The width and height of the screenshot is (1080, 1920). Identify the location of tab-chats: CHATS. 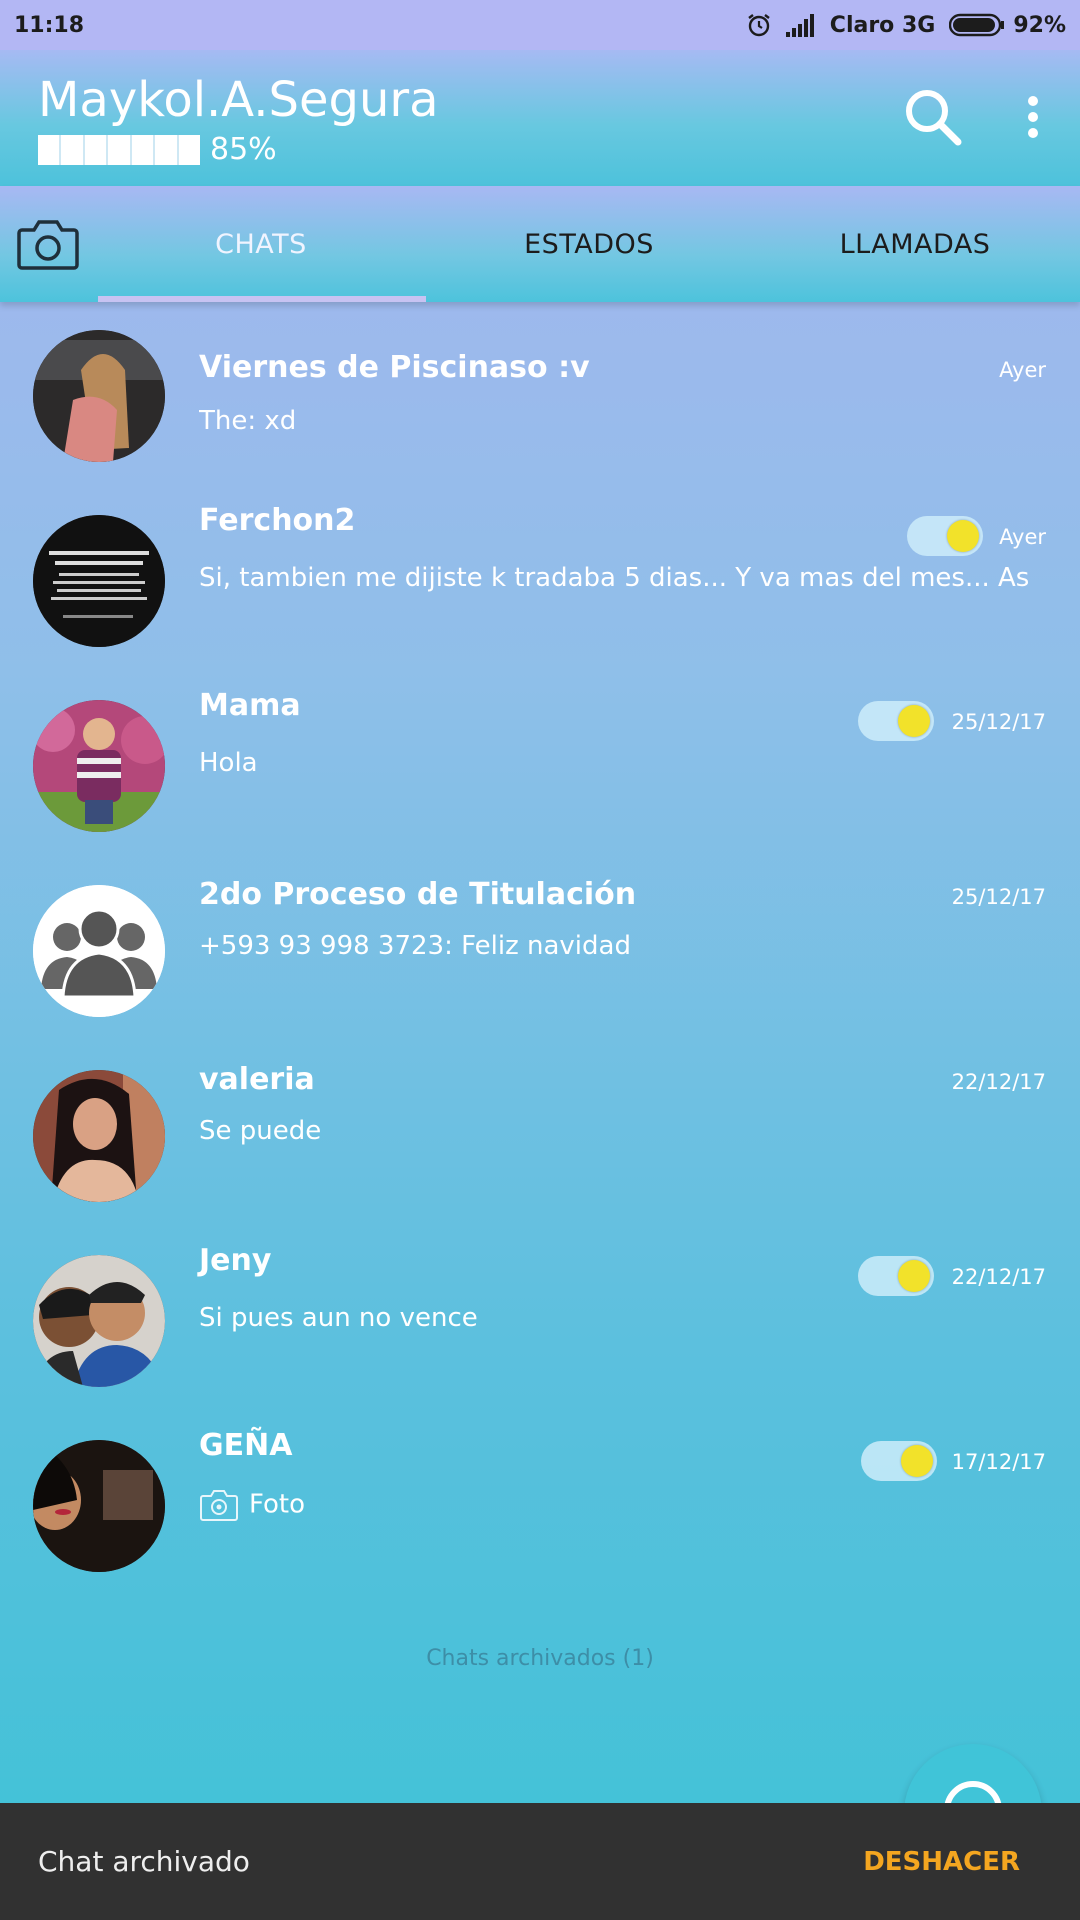
(261, 244).